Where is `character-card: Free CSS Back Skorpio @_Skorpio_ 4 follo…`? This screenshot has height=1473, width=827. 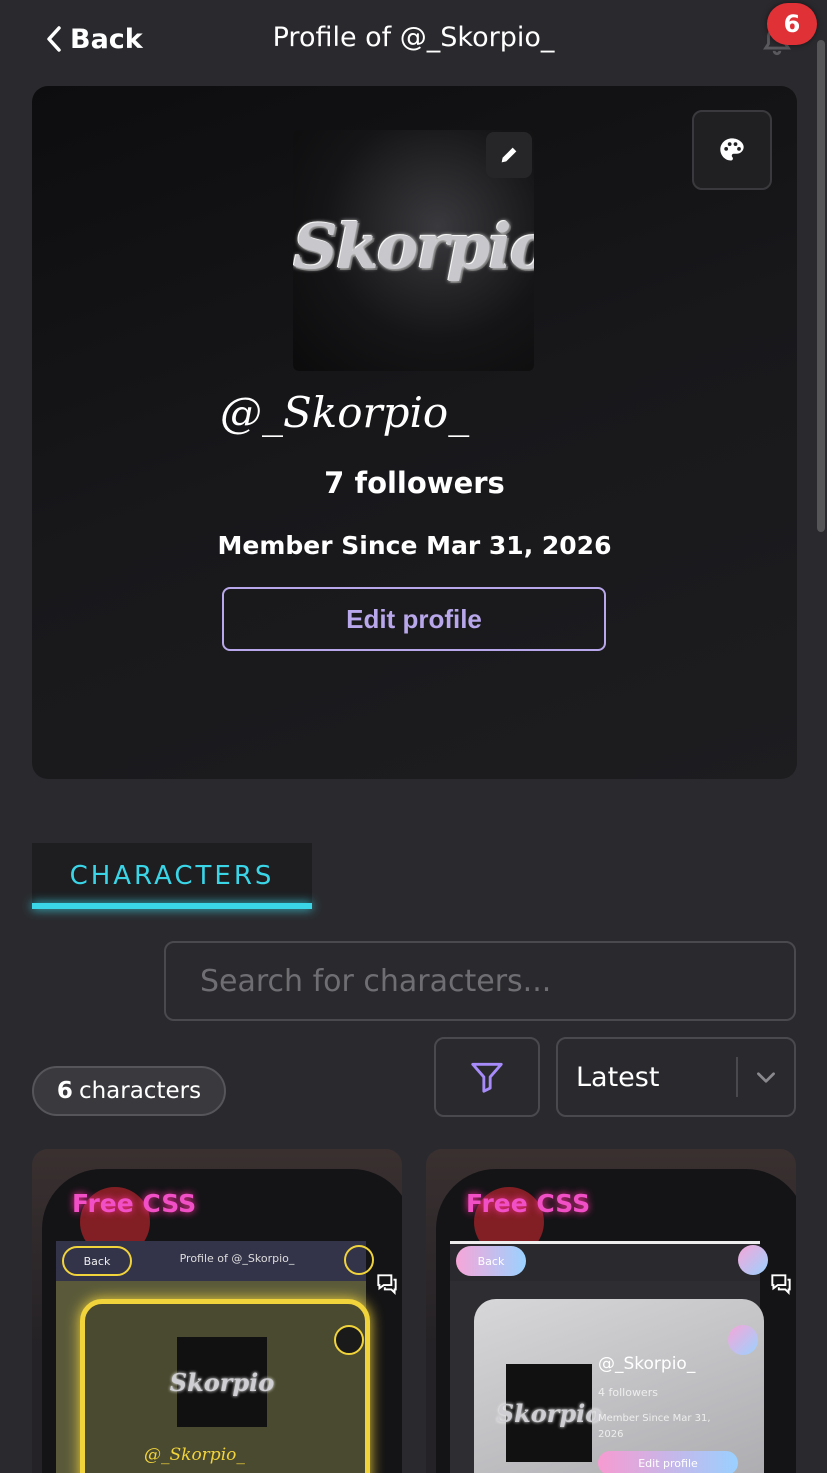
character-card: Free CSS Back Skorpio @_Skorpio_ 4 follo… is located at coordinates (611, 1311).